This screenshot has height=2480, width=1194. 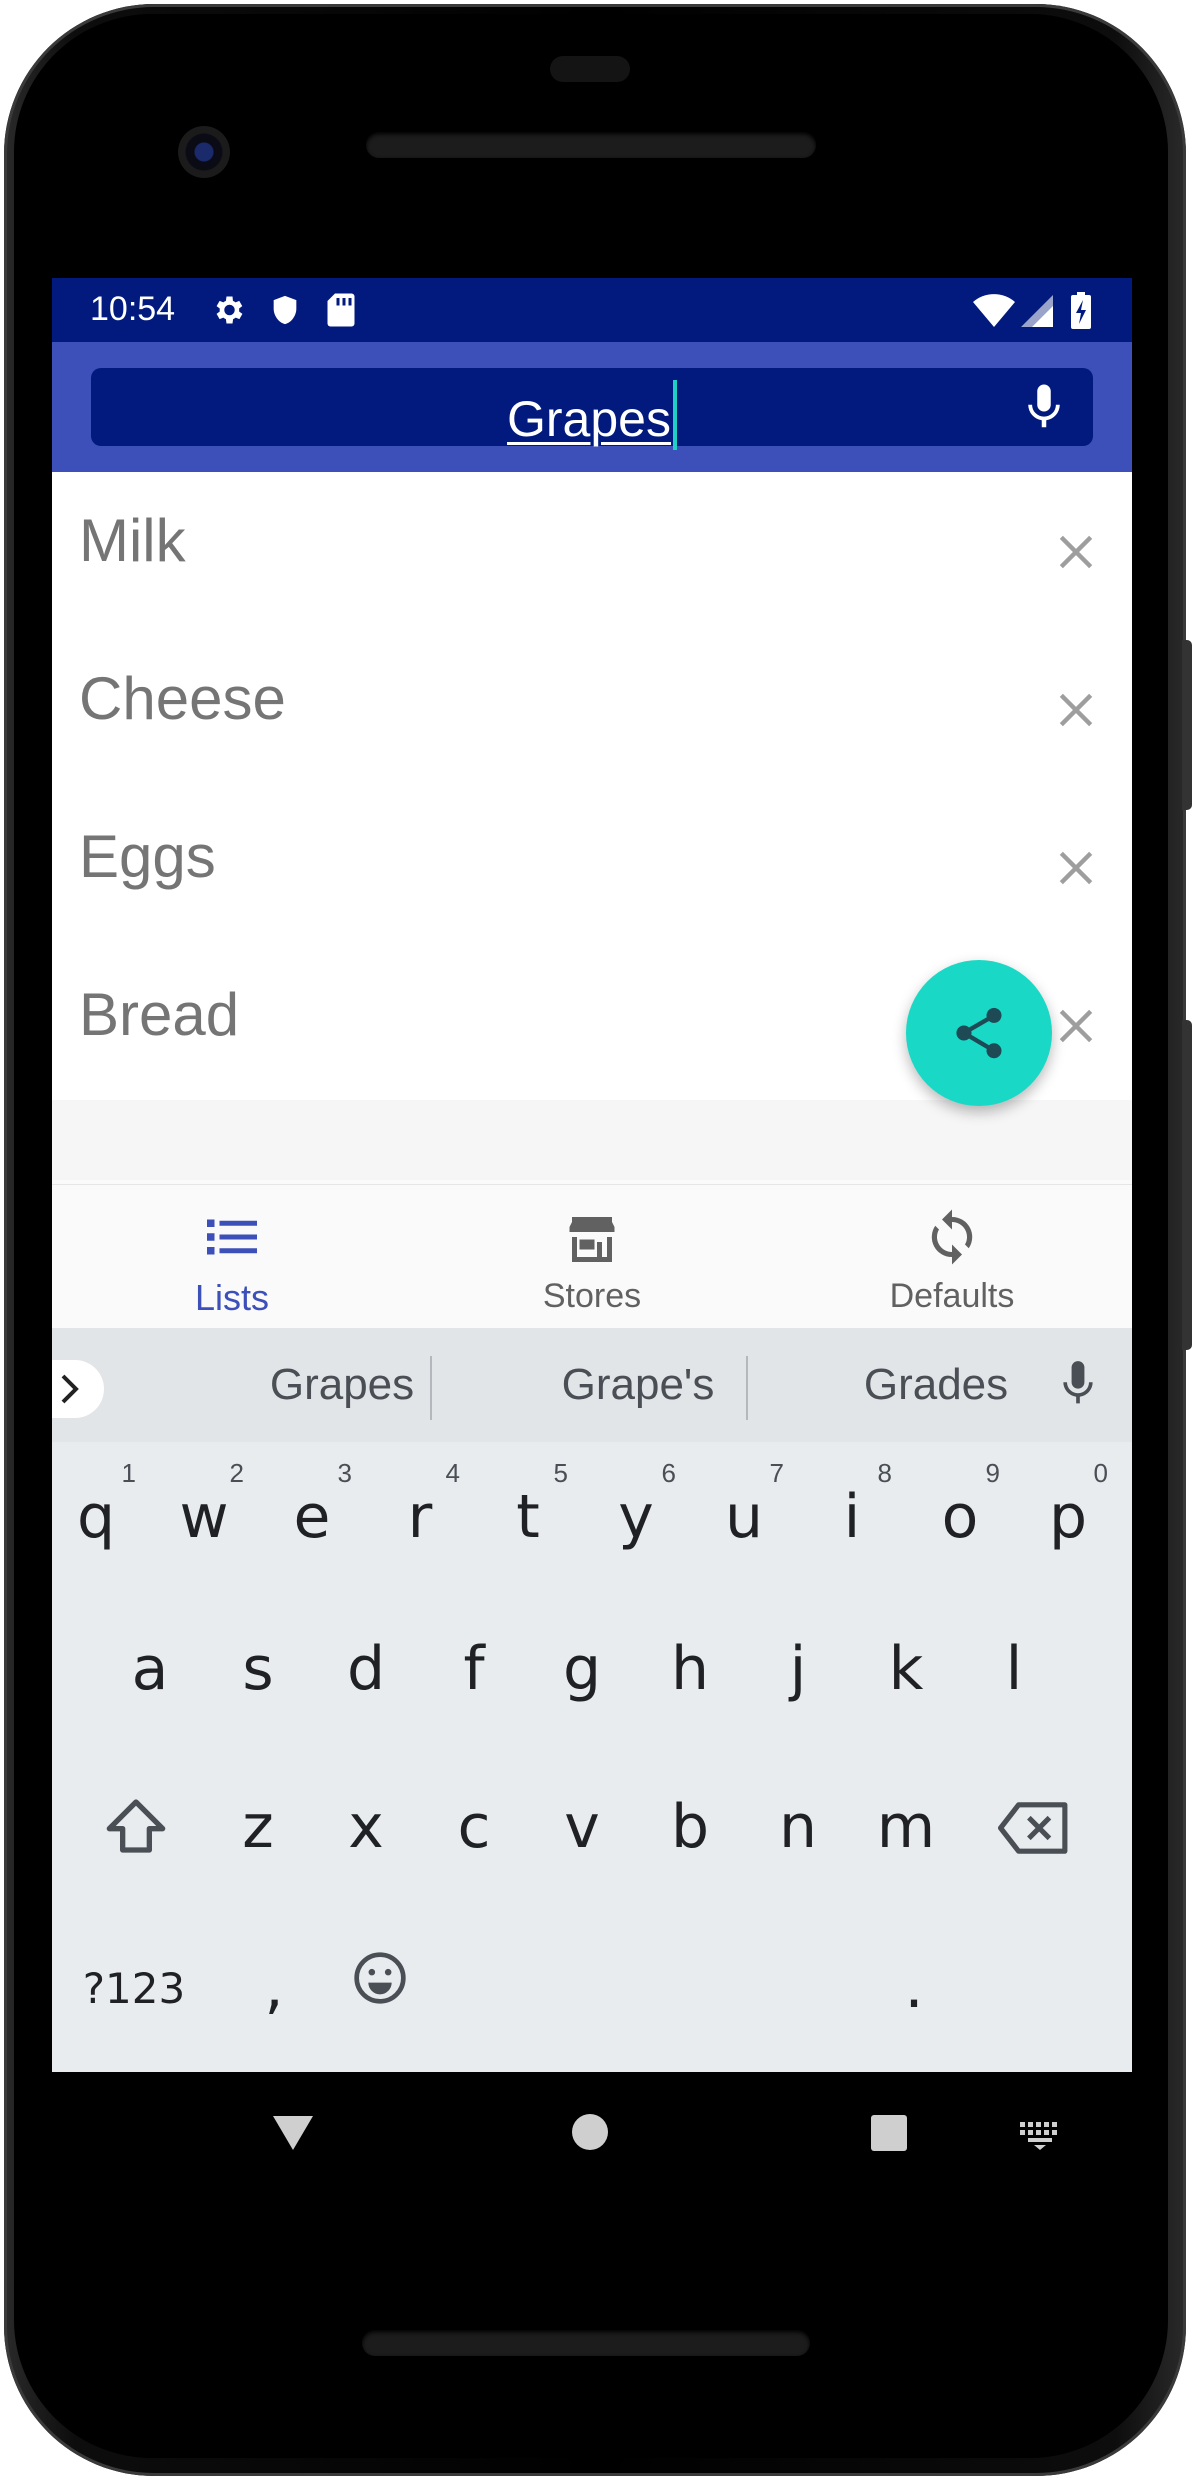 What do you see at coordinates (590, 69) in the screenshot?
I see `sensor-slot` at bounding box center [590, 69].